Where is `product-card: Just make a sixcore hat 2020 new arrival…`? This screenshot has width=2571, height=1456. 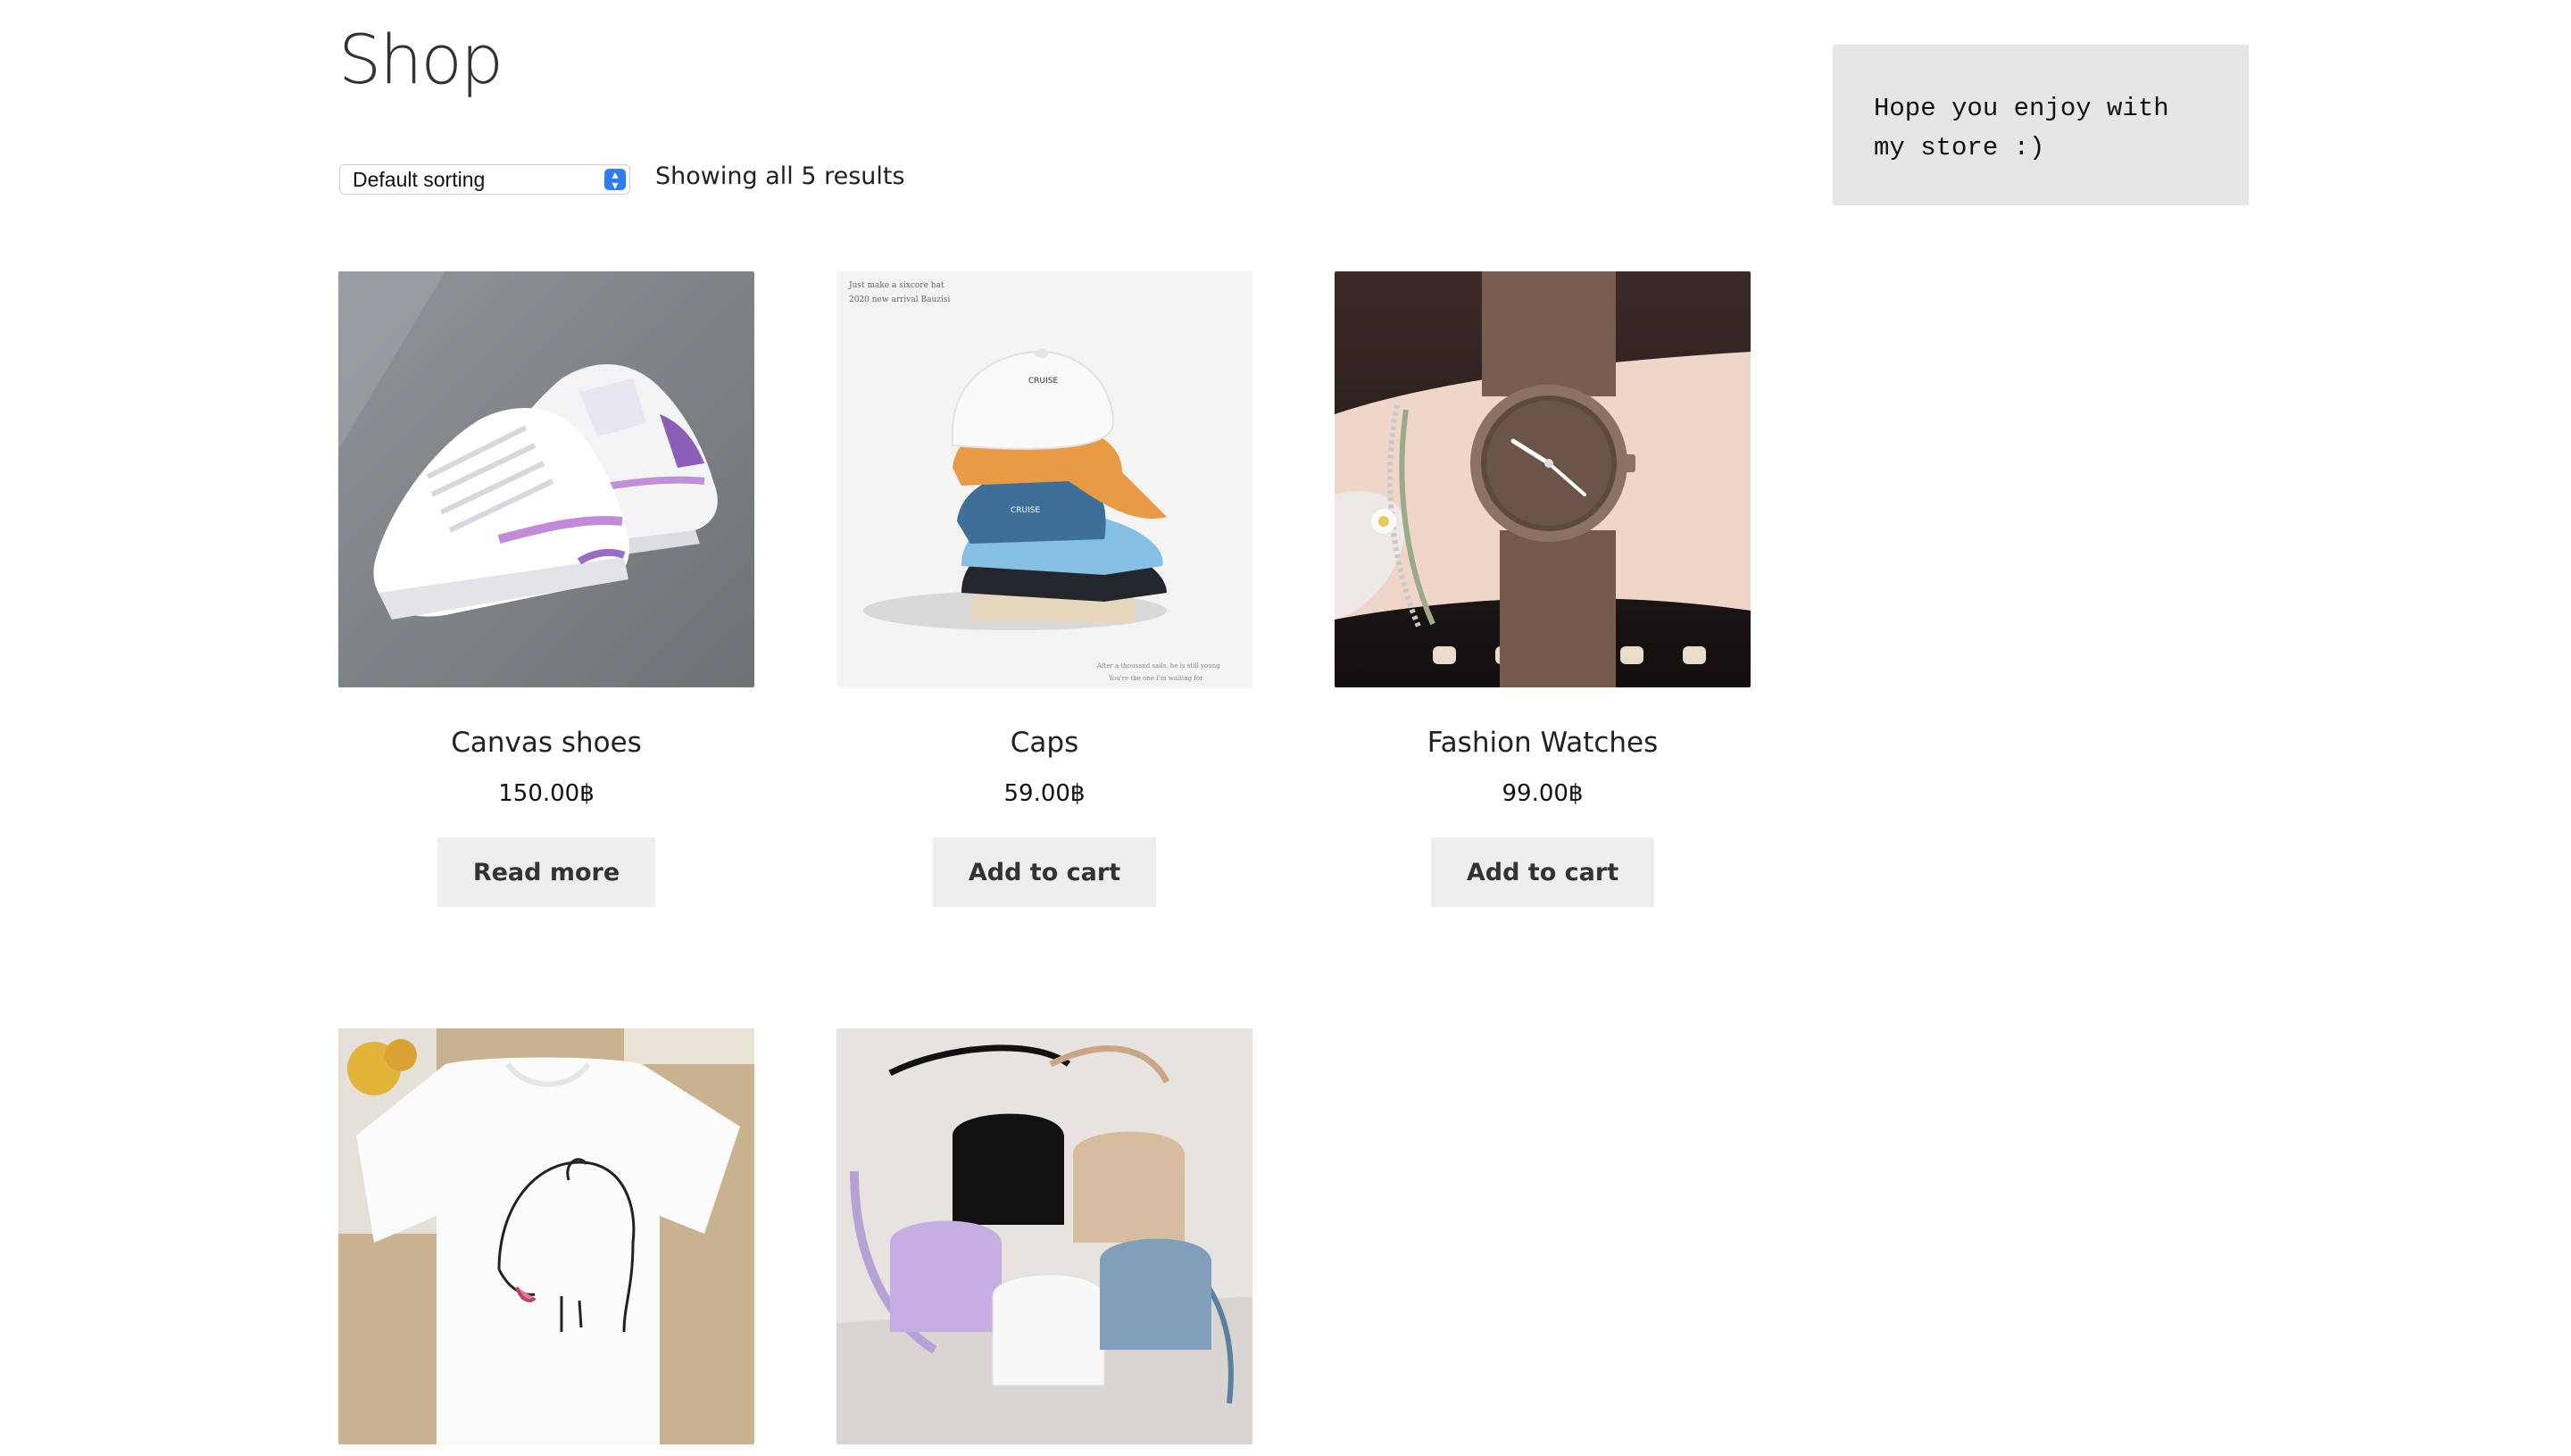
product-card: Just make a sixcore hat 2020 new arrival… is located at coordinates (1044, 589).